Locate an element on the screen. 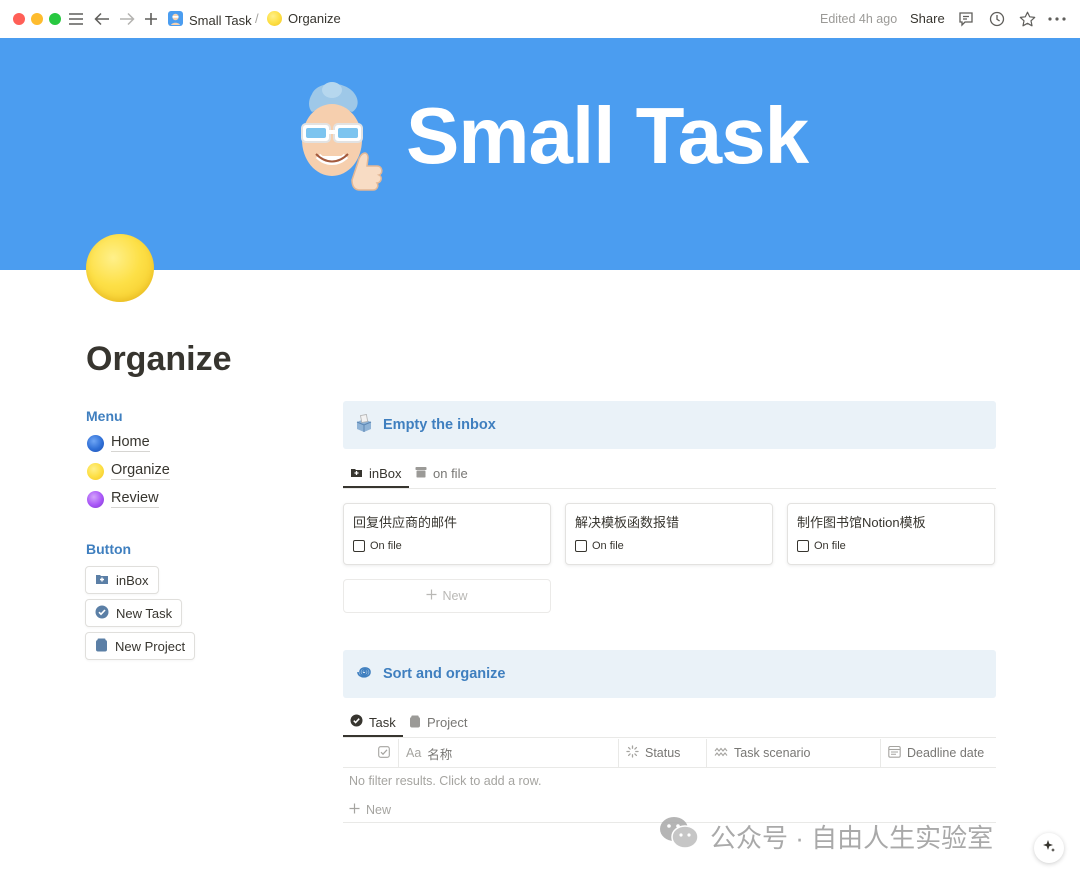 This screenshot has width=1080, height=877. tab-project-label: Project is located at coordinates (447, 722).